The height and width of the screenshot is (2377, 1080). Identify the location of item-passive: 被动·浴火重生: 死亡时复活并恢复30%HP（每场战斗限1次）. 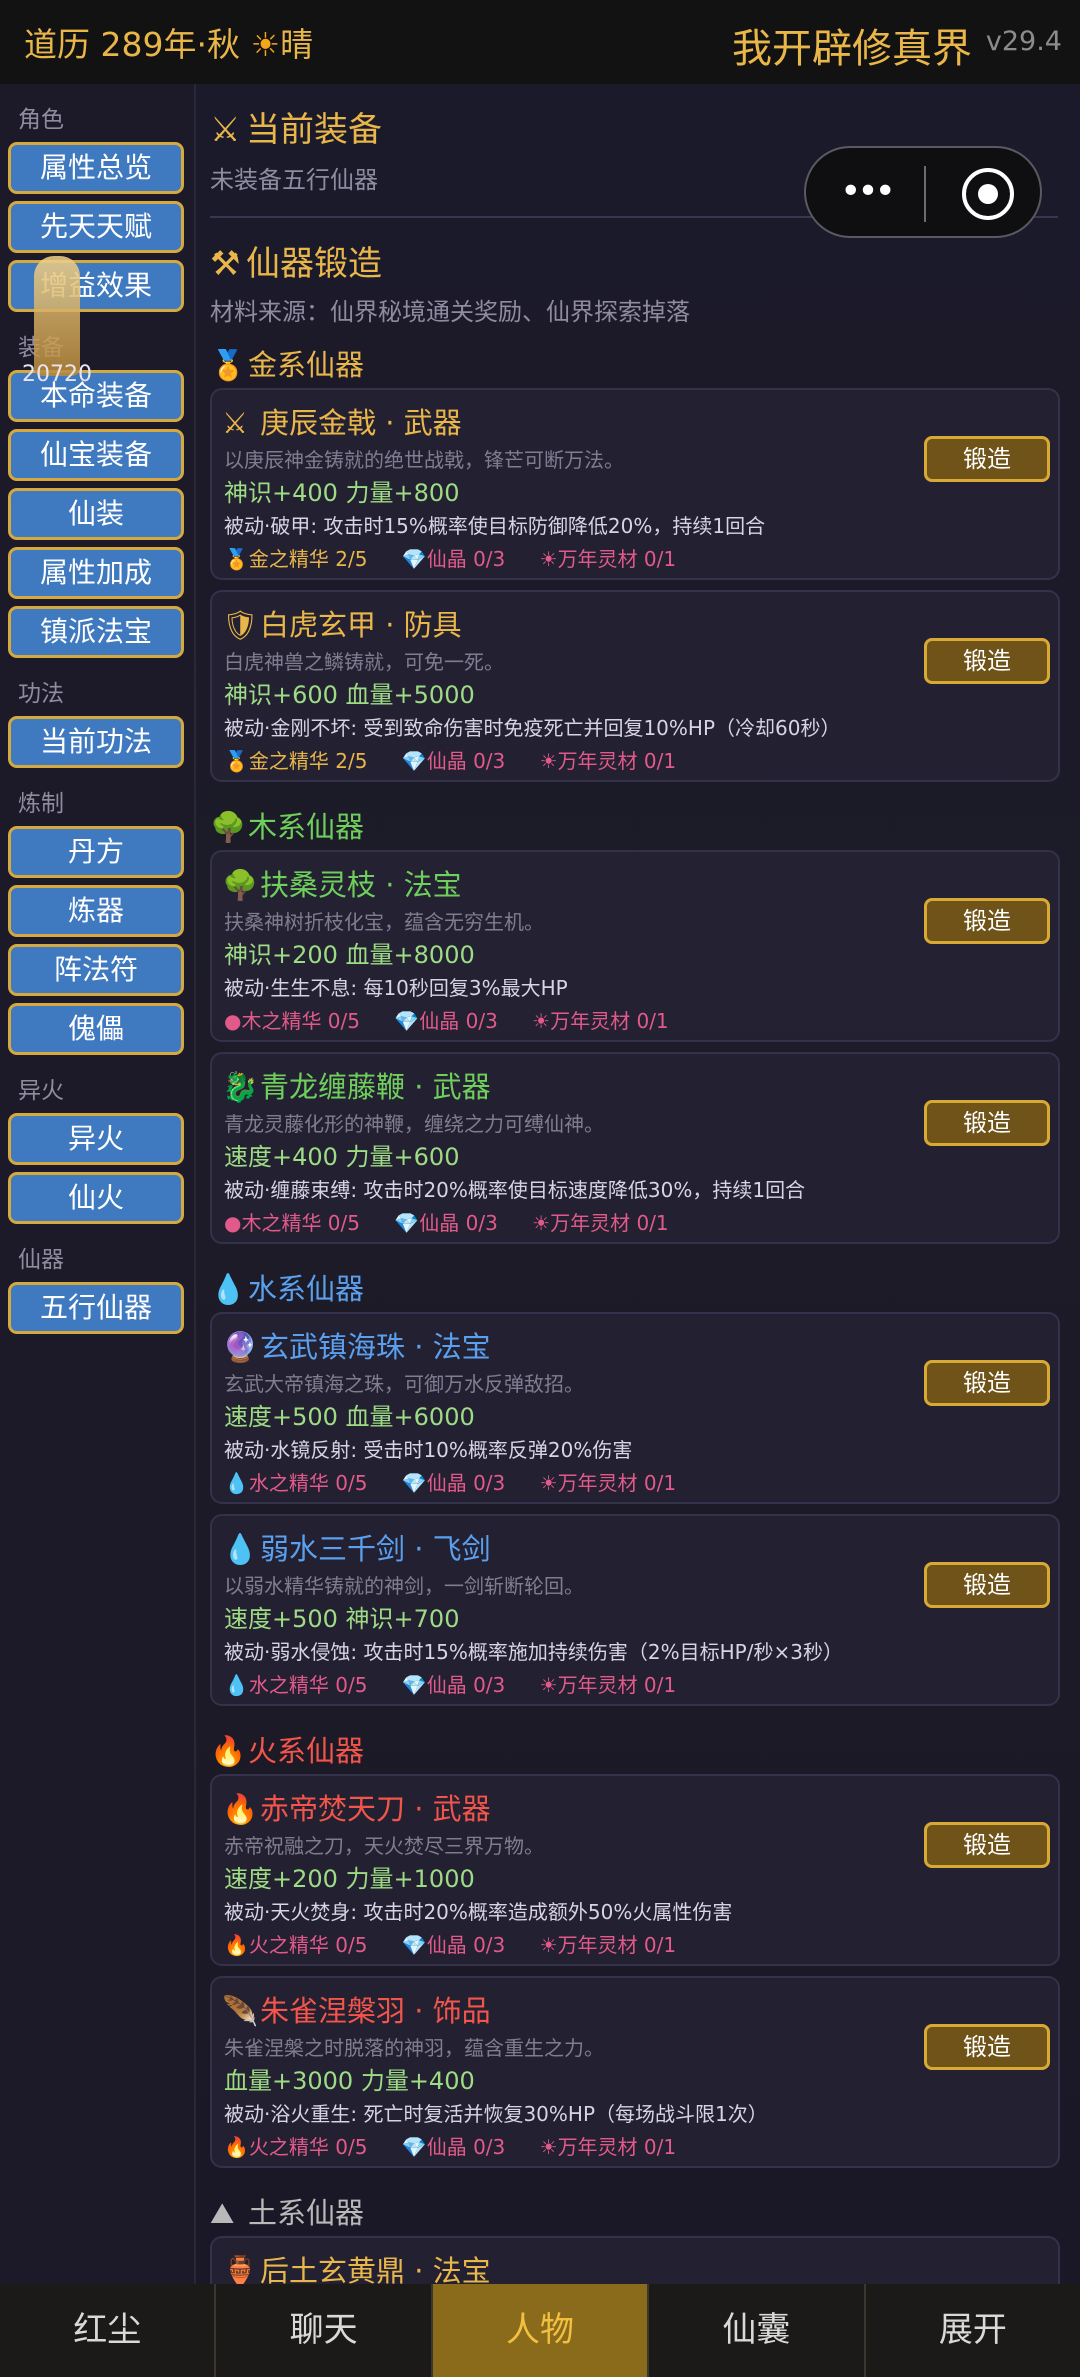
(496, 2114).